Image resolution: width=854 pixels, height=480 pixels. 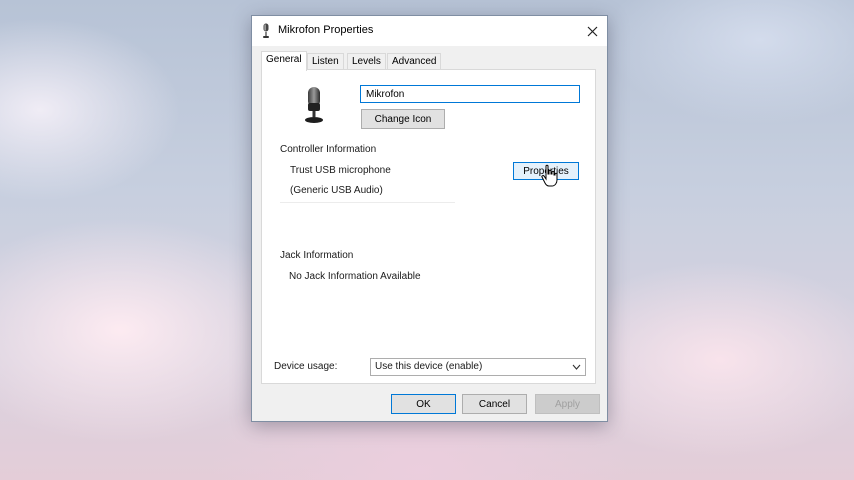 I want to click on jack-info-heading: Jack Information, so click(x=317, y=255).